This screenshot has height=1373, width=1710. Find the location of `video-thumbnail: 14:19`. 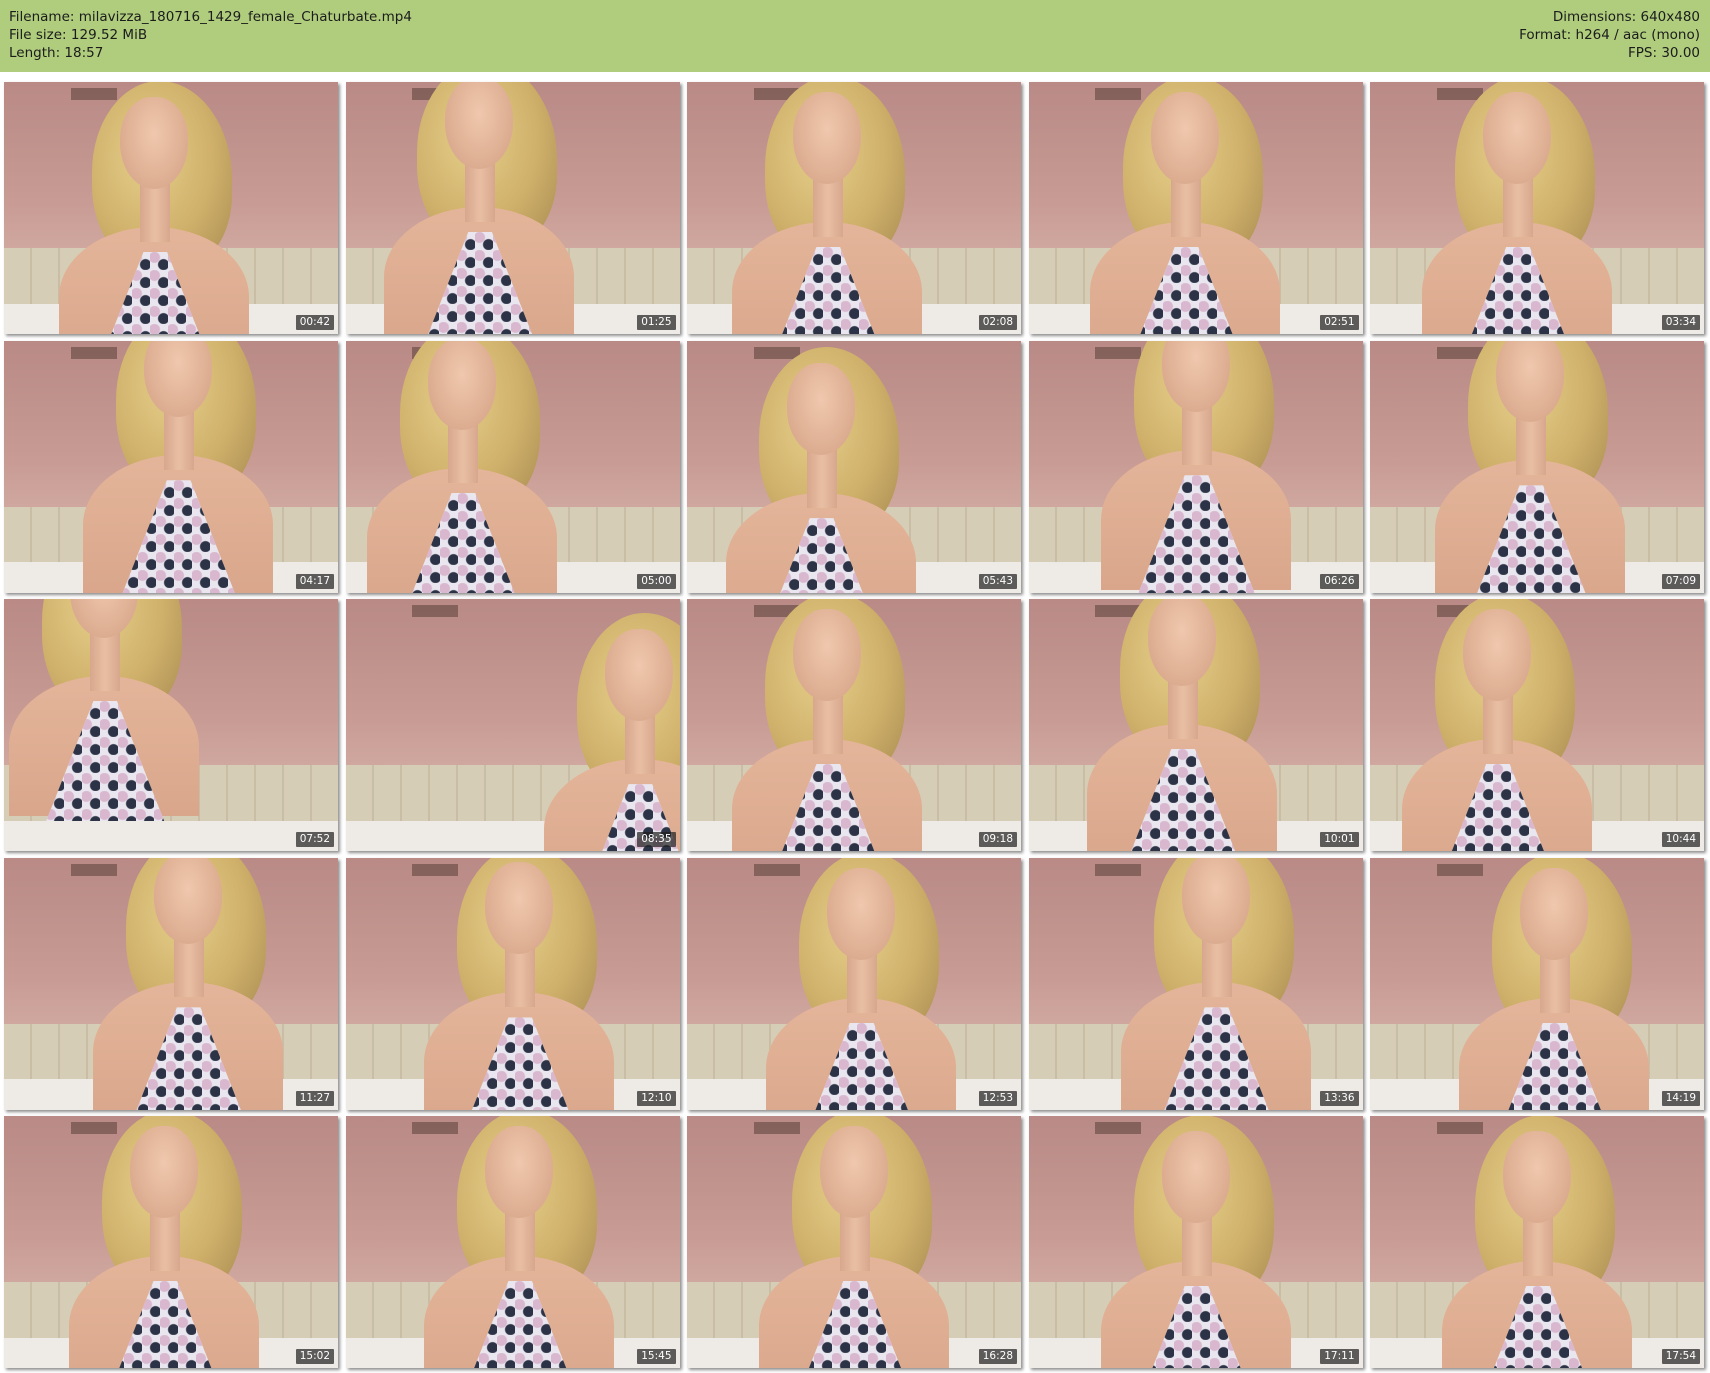

video-thumbnail: 14:19 is located at coordinates (1537, 983).